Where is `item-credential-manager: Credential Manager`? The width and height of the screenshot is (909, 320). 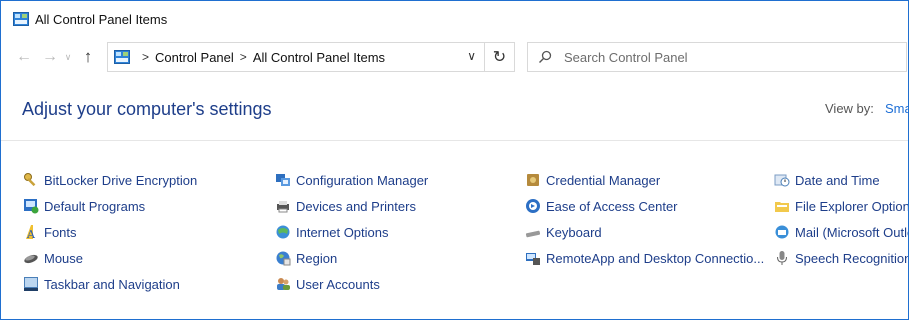
item-credential-manager: Credential Manager is located at coordinates (592, 180).